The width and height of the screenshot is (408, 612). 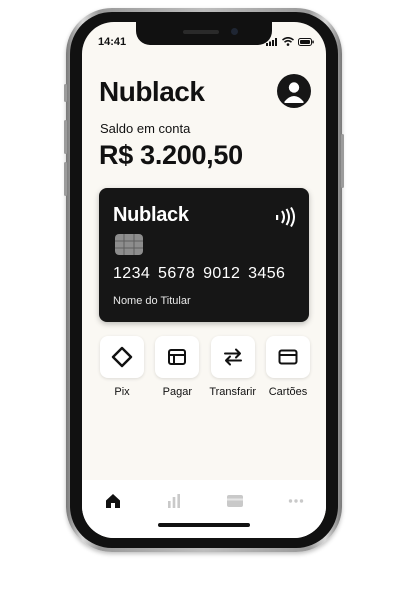 What do you see at coordinates (204, 525) in the screenshot?
I see `home-indicator` at bounding box center [204, 525].